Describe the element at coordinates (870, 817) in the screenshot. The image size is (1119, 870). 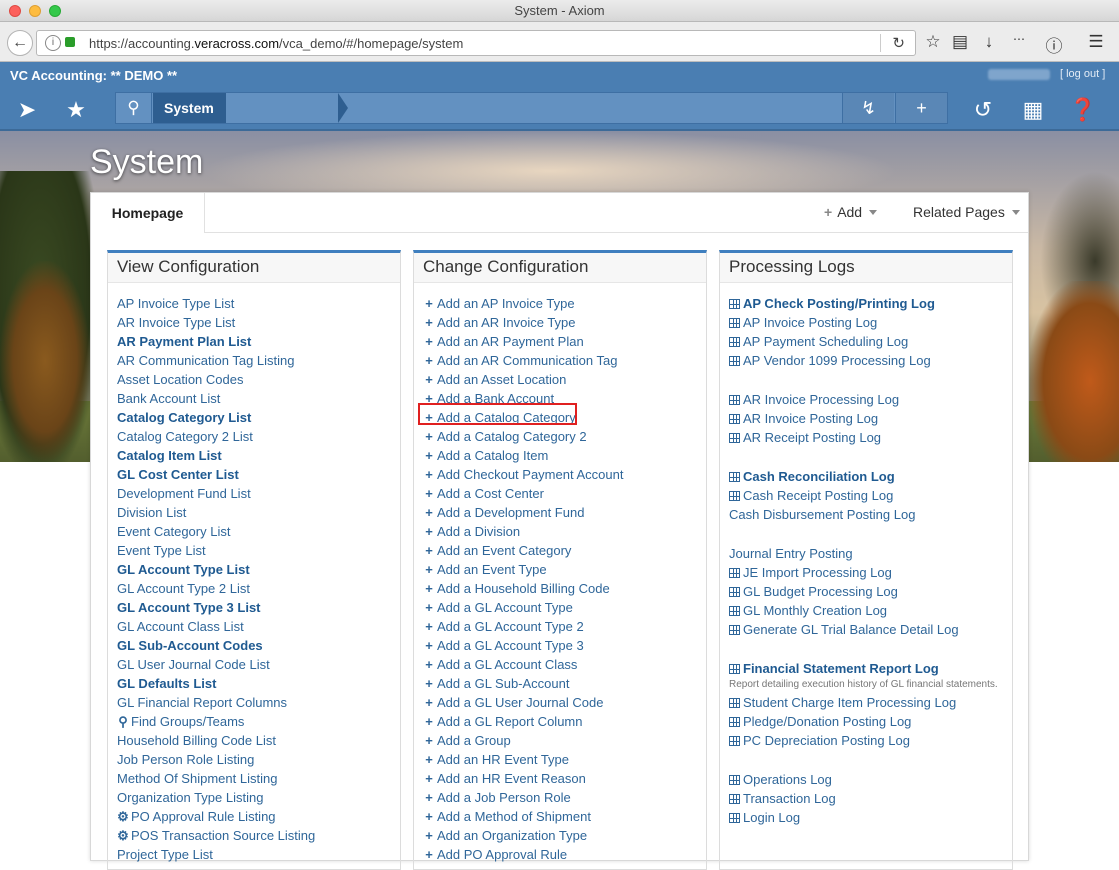
I see `list-item-link: Login Log` at that location.